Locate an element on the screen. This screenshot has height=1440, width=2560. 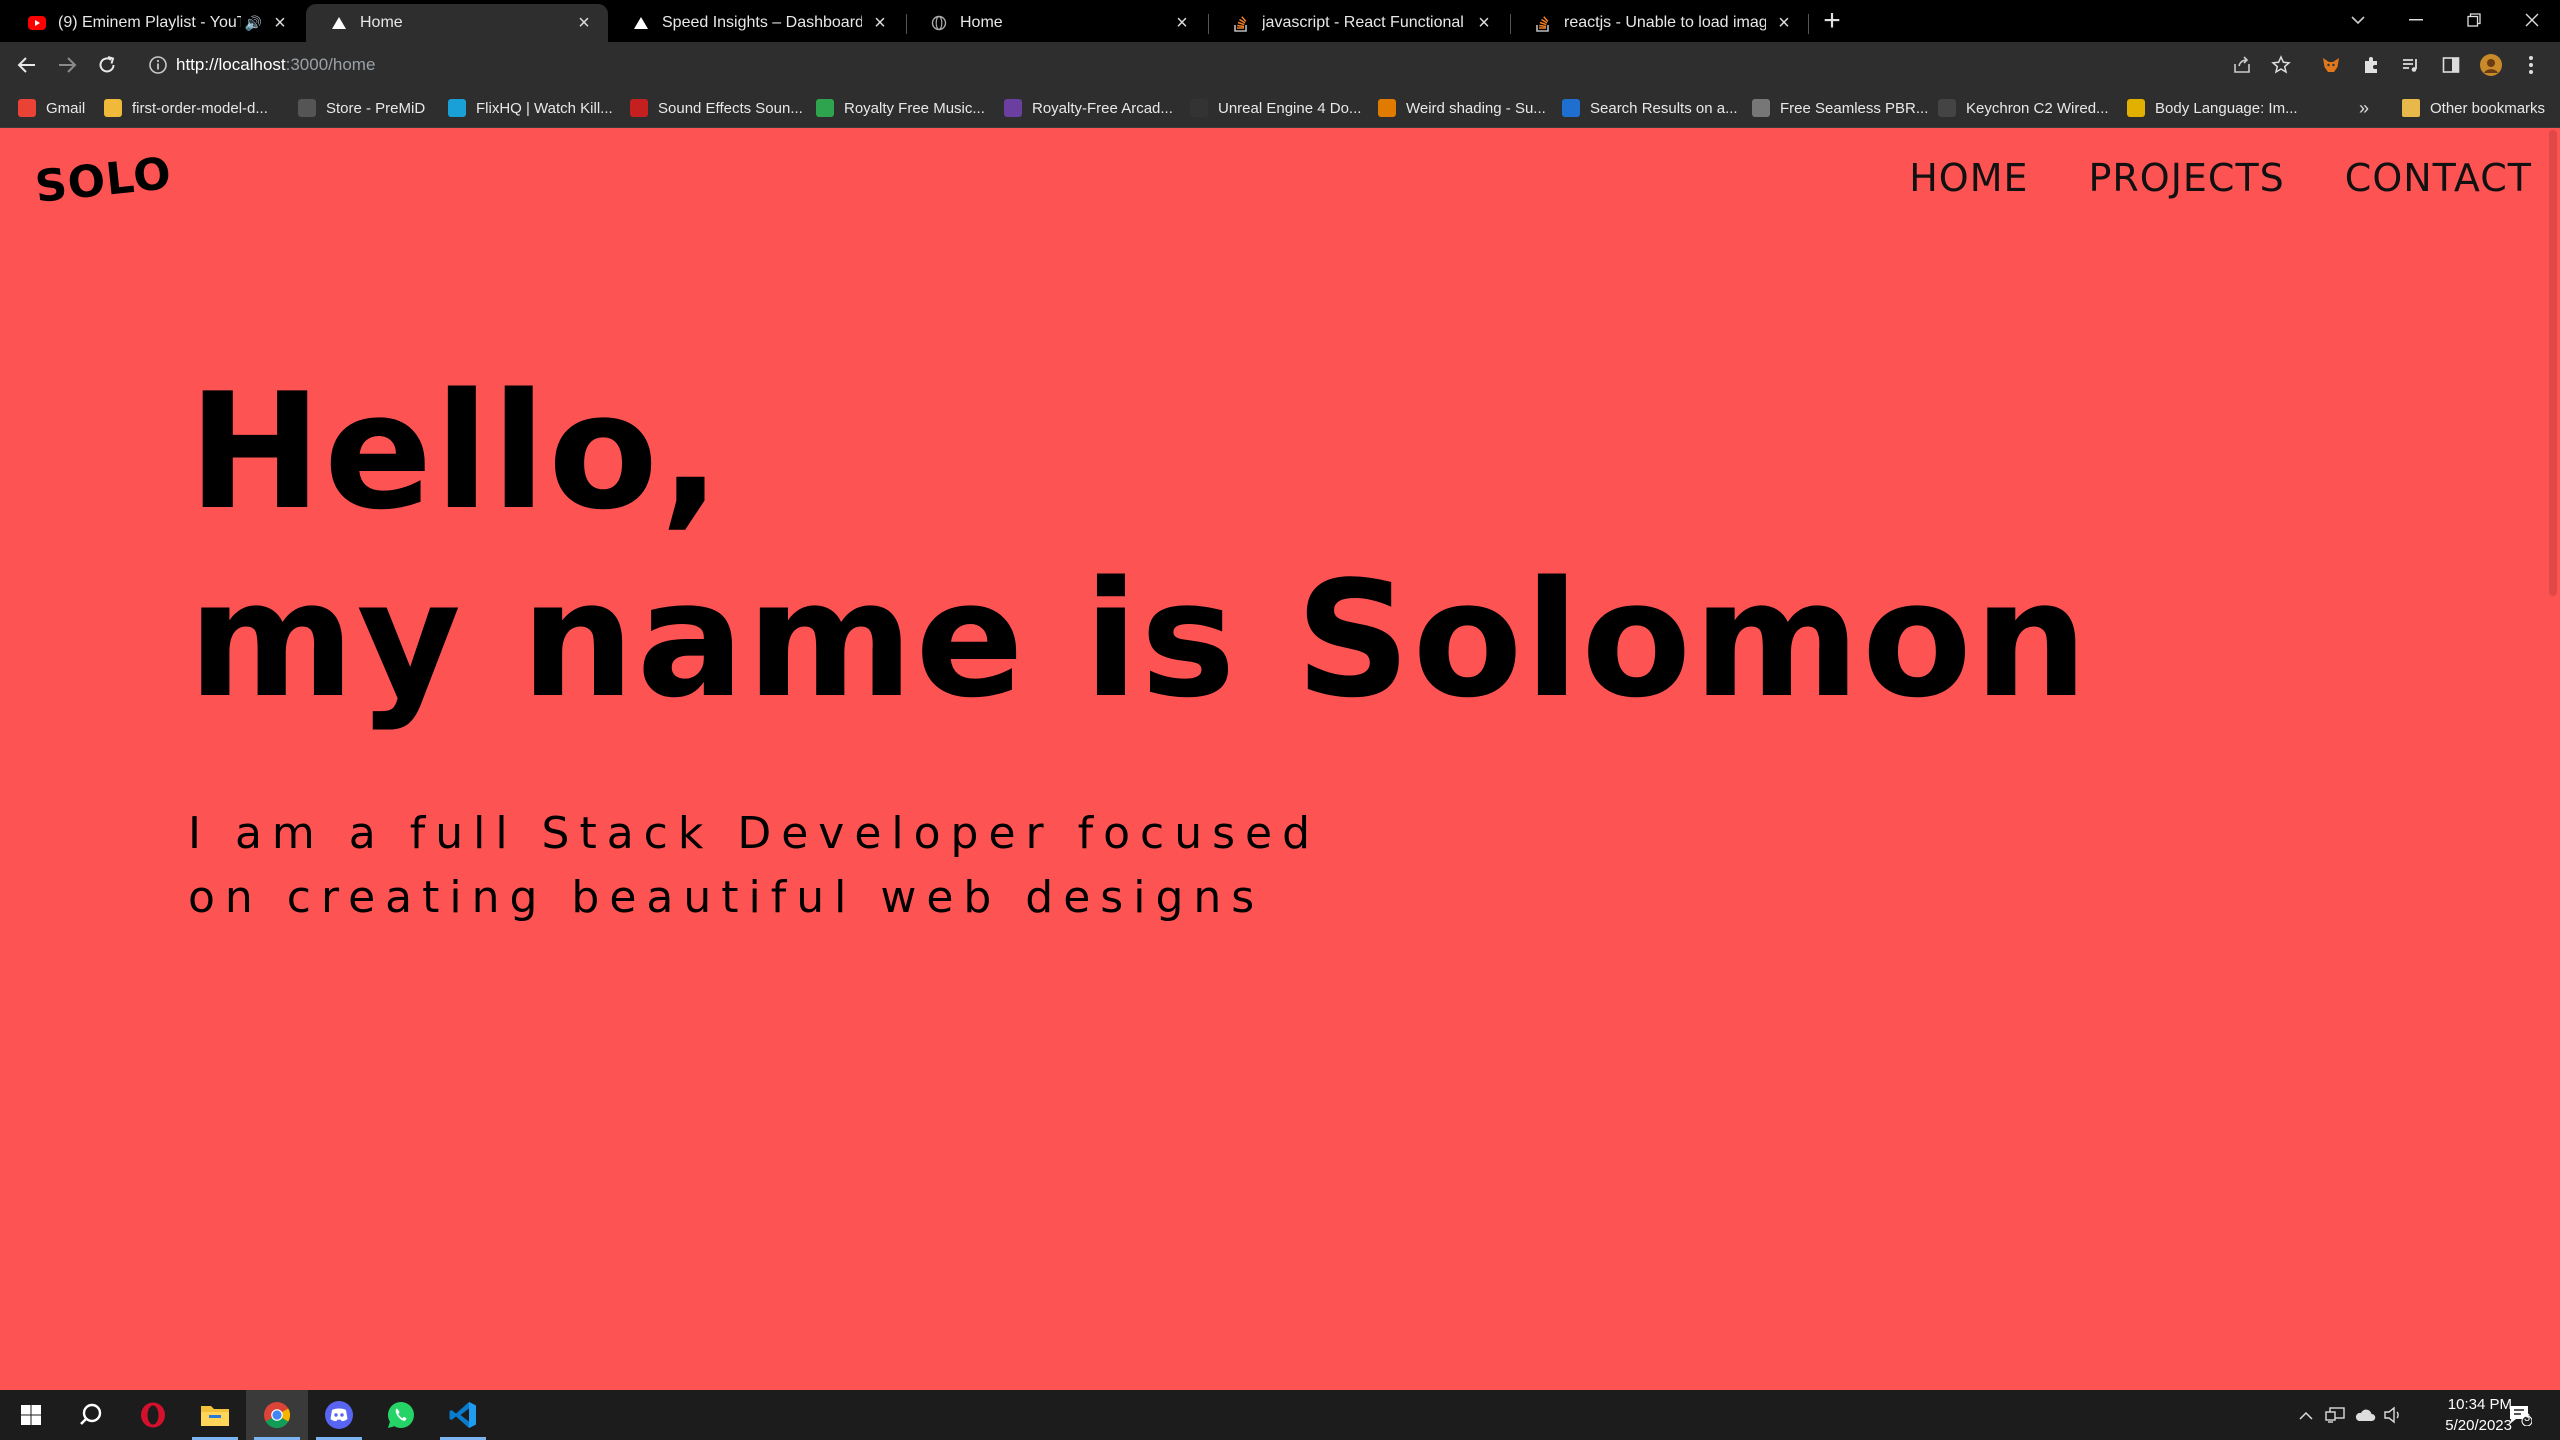
taskbar-clock: 10:34 PM 5/20/2023 is located at coordinates (2452, 1415).